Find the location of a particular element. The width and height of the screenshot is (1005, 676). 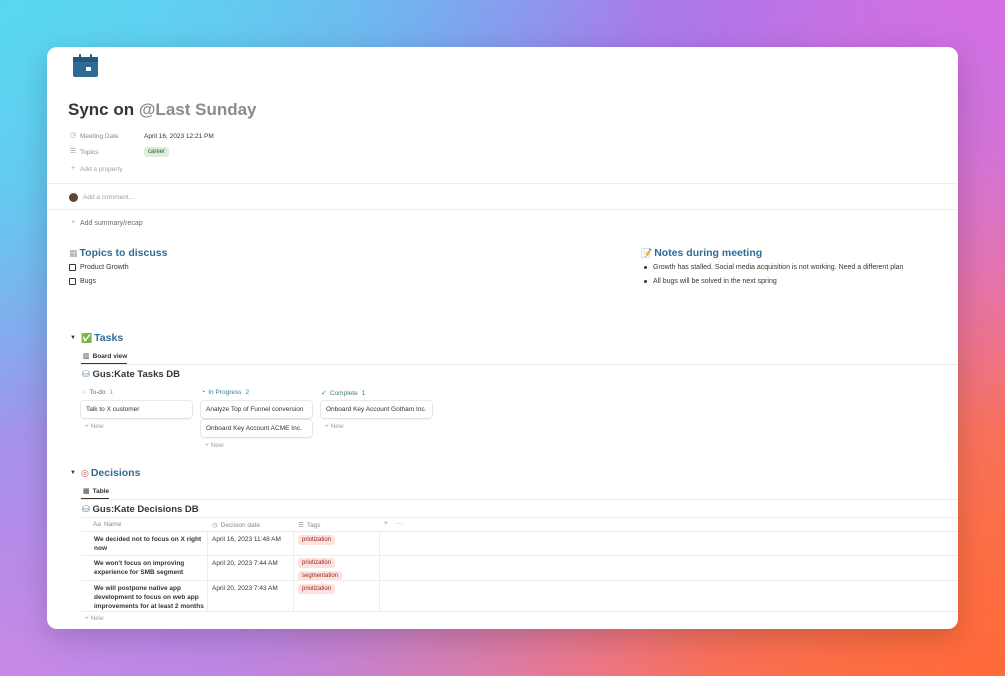

progress-icon: ◔ is located at coordinates (203, 392).